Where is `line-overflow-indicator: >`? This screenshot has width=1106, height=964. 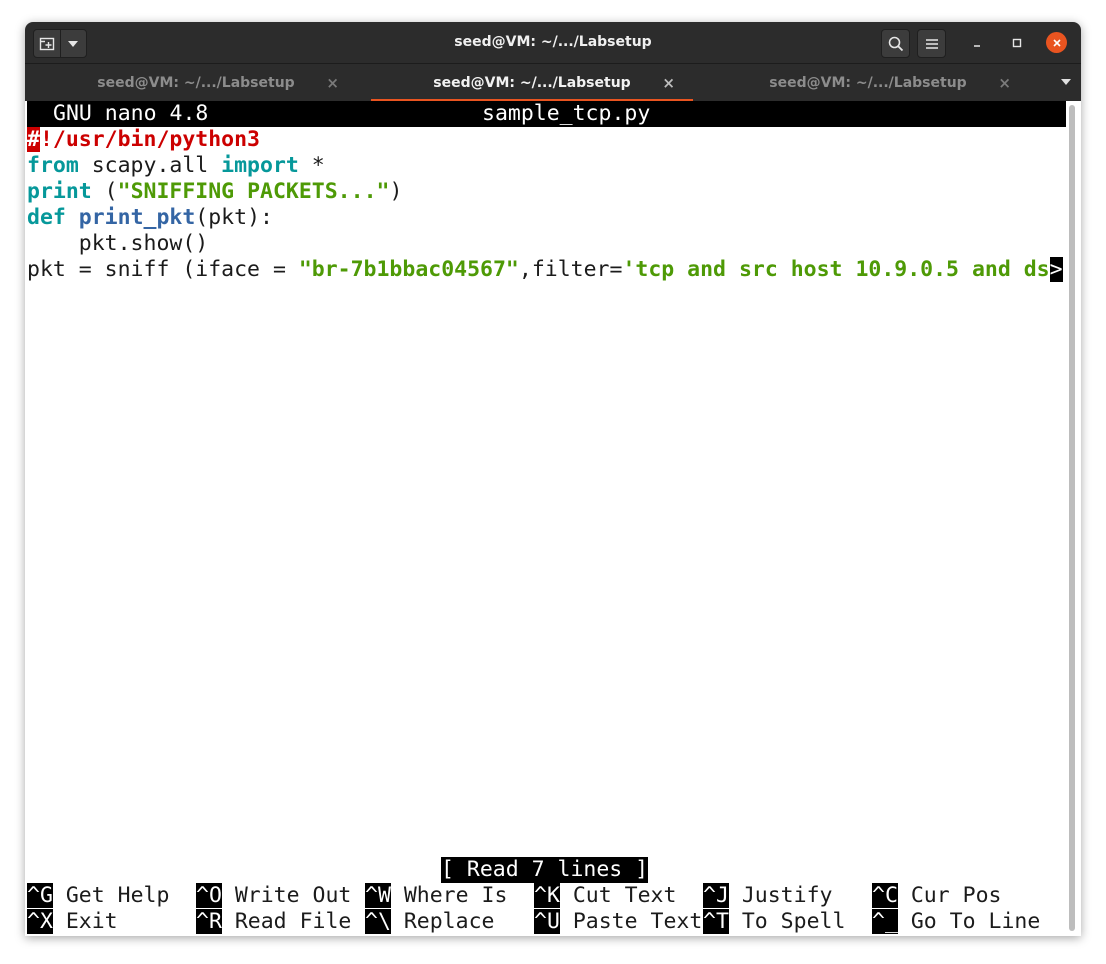
line-overflow-indicator: > is located at coordinates (1056, 269).